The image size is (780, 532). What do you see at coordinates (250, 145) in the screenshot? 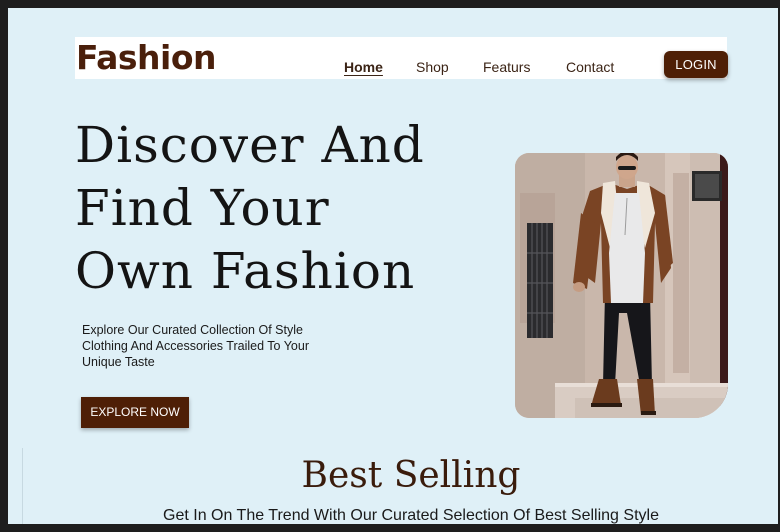
I see `hero-title-line: Discover And` at bounding box center [250, 145].